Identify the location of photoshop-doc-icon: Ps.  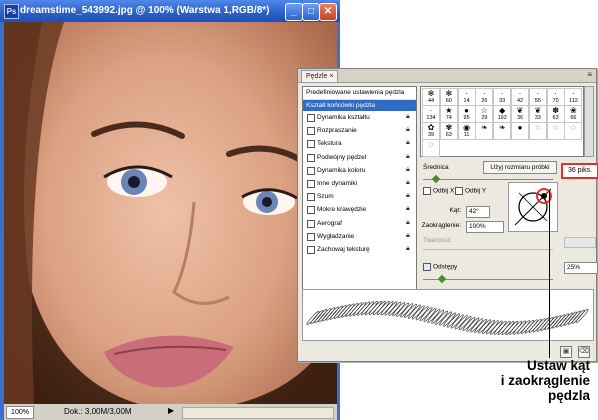
(11, 11).